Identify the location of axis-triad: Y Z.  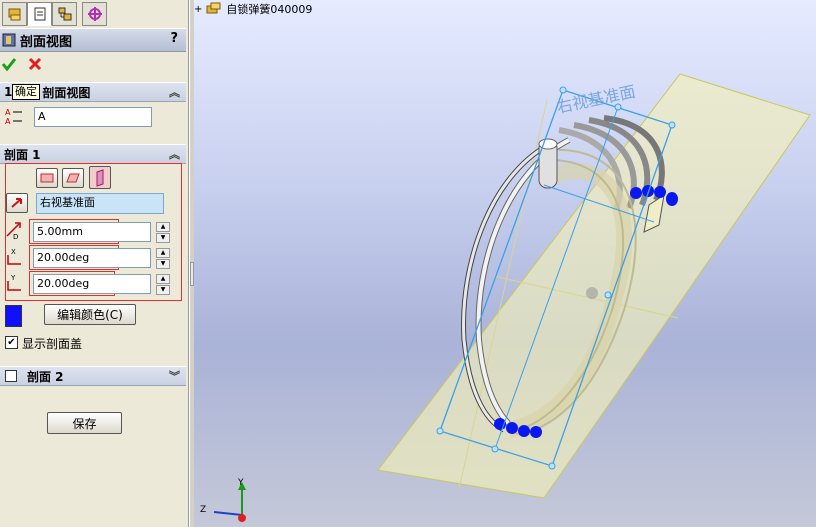
(223, 500).